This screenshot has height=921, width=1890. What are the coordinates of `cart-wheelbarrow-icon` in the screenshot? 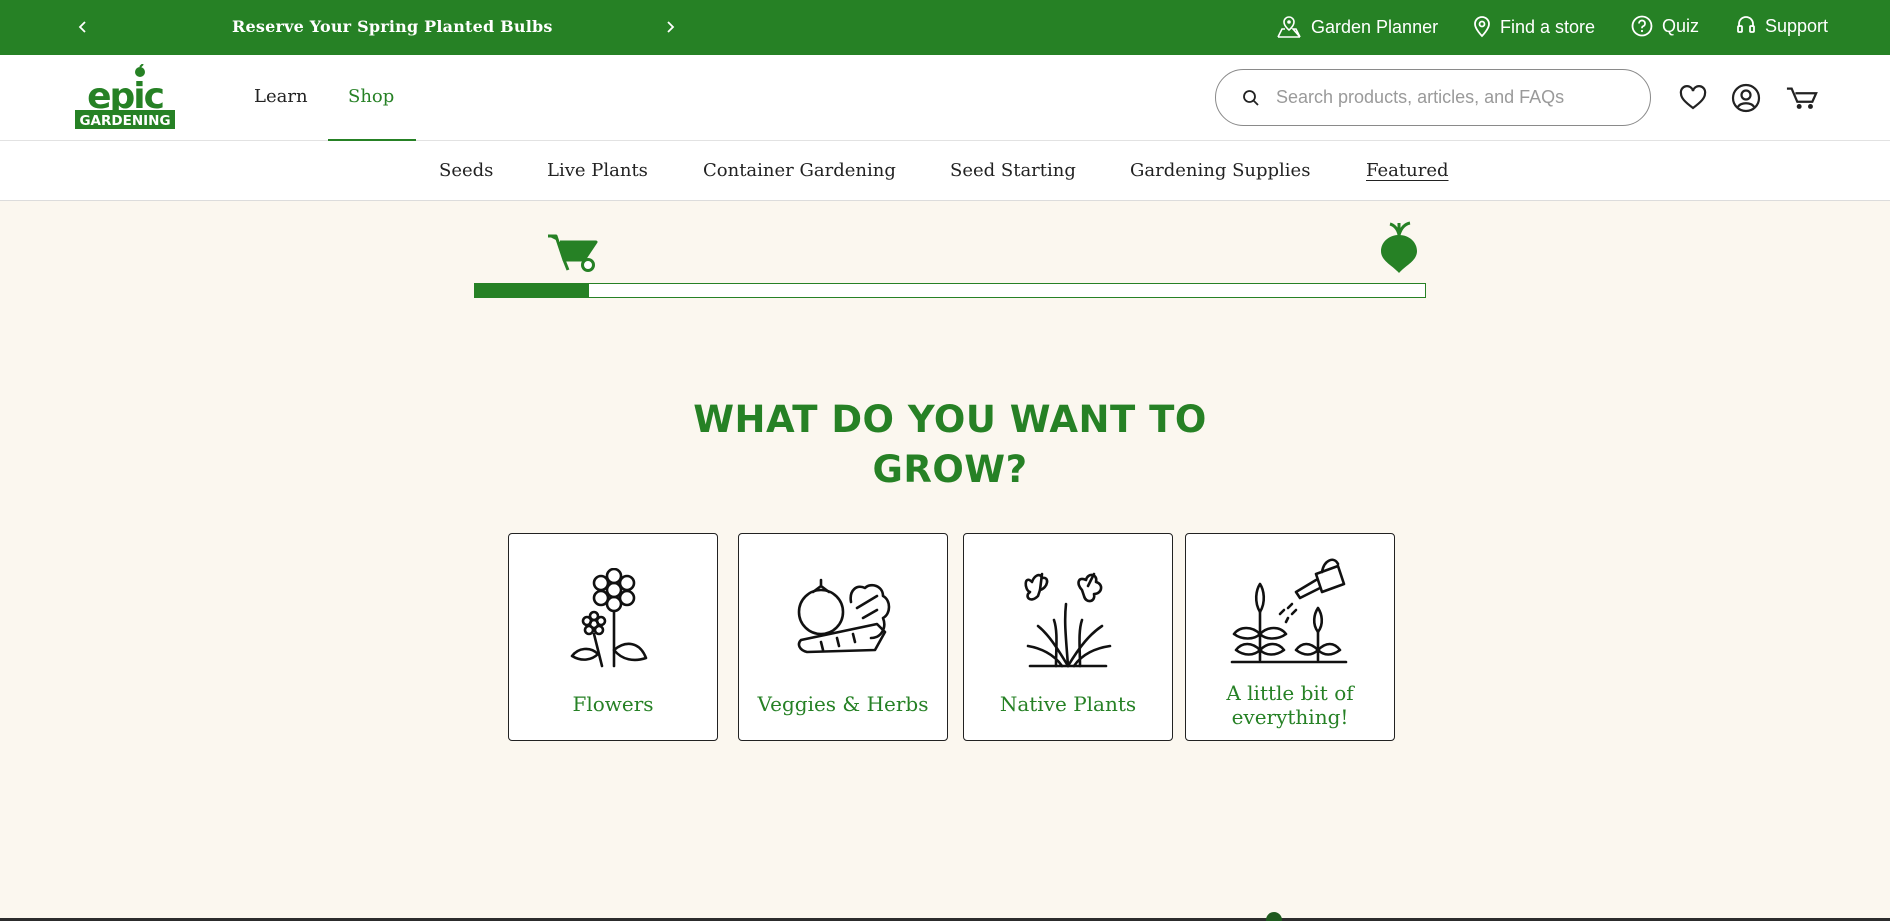 It's located at (1802, 98).